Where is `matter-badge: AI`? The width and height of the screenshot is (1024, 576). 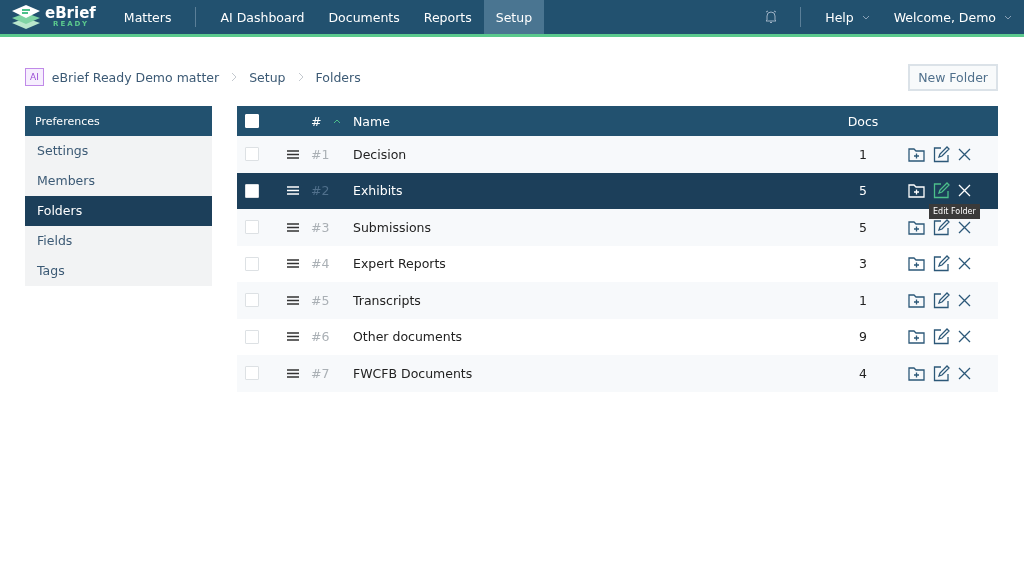 matter-badge: AI is located at coordinates (34, 77).